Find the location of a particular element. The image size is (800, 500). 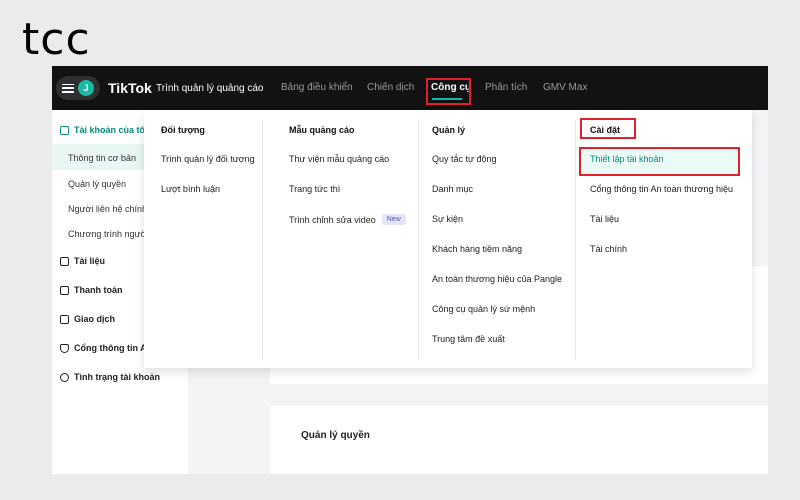

menu-item-leads: Khách hàng tiềm năng is located at coordinates (477, 249).